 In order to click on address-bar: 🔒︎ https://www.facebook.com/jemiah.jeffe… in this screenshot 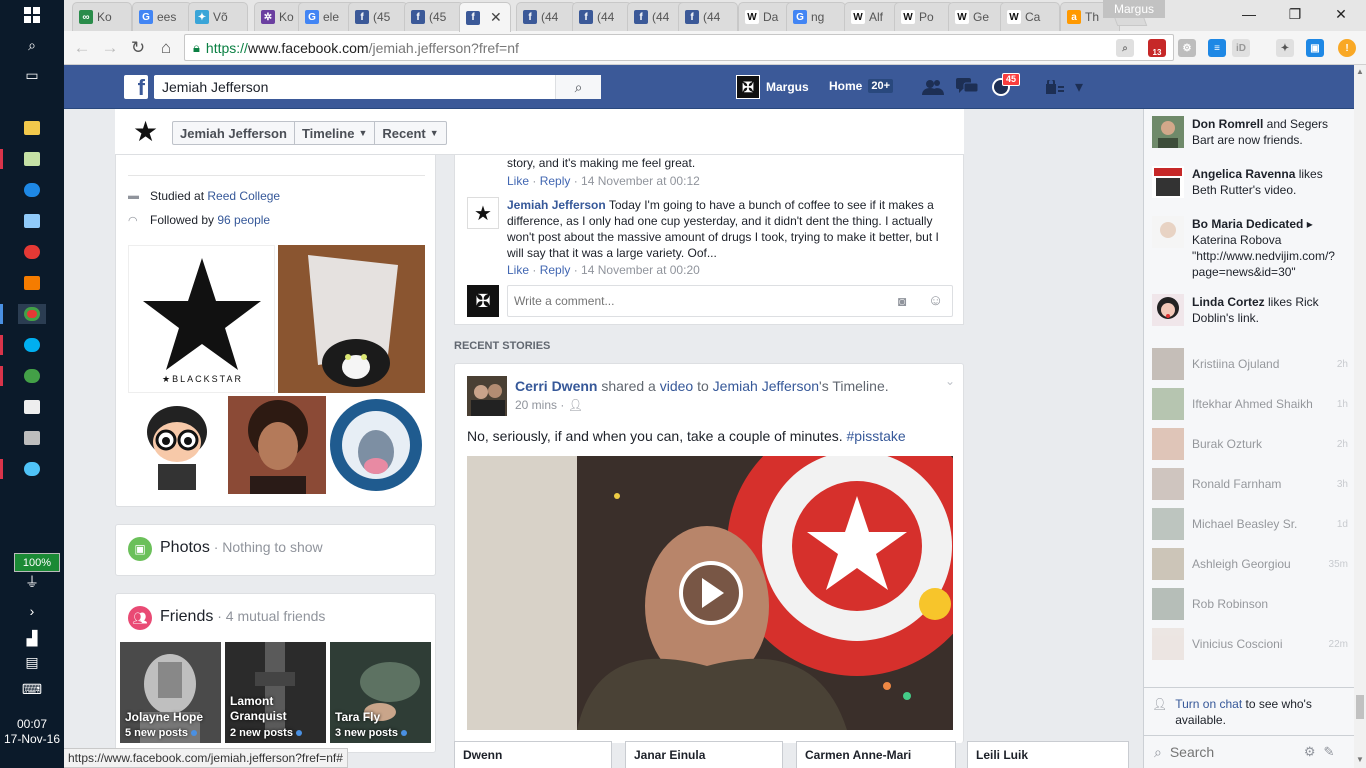, I will do `click(679, 47)`.